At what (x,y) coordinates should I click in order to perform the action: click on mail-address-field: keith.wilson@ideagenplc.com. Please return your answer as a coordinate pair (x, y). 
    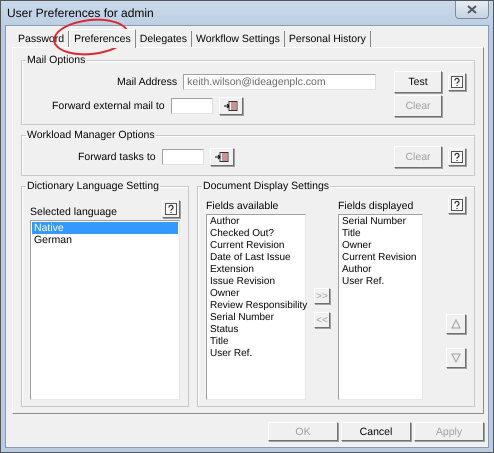
    Looking at the image, I should click on (279, 82).